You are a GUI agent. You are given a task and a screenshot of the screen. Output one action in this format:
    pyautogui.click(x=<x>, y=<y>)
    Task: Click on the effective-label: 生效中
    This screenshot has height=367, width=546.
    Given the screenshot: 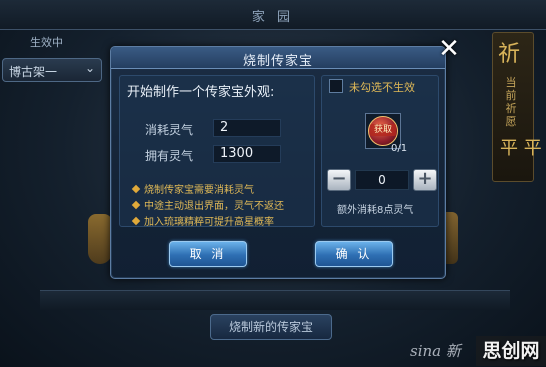 What is the action you would take?
    pyautogui.click(x=46, y=42)
    